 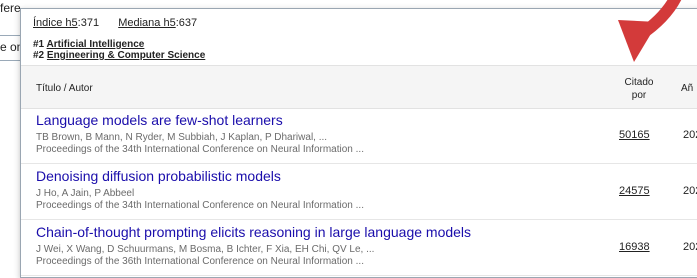 I want to click on cited-by-count-link: 50165, so click(x=634, y=135).